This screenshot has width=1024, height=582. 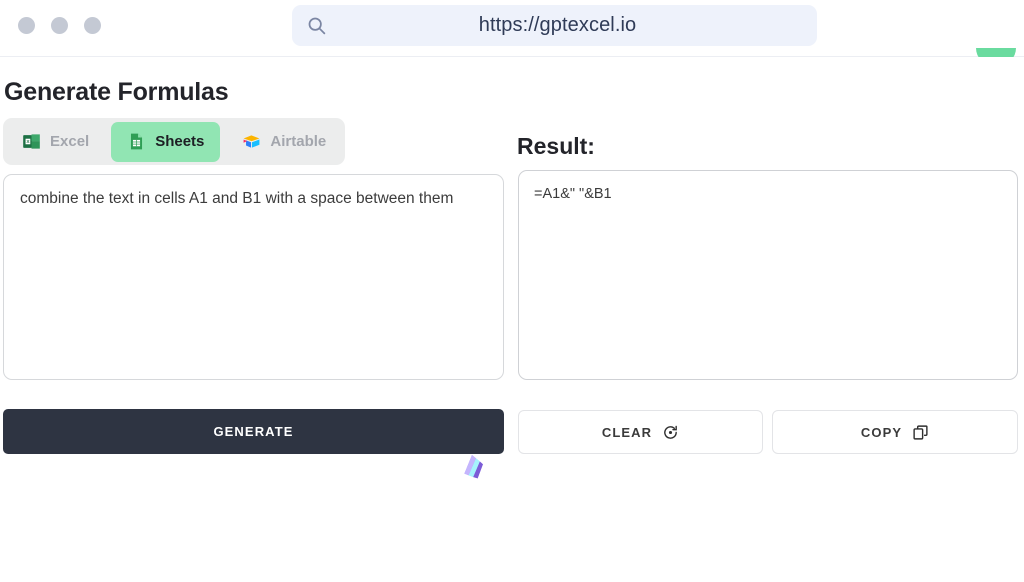 I want to click on tab-airtable: Airtable, so click(x=284, y=142).